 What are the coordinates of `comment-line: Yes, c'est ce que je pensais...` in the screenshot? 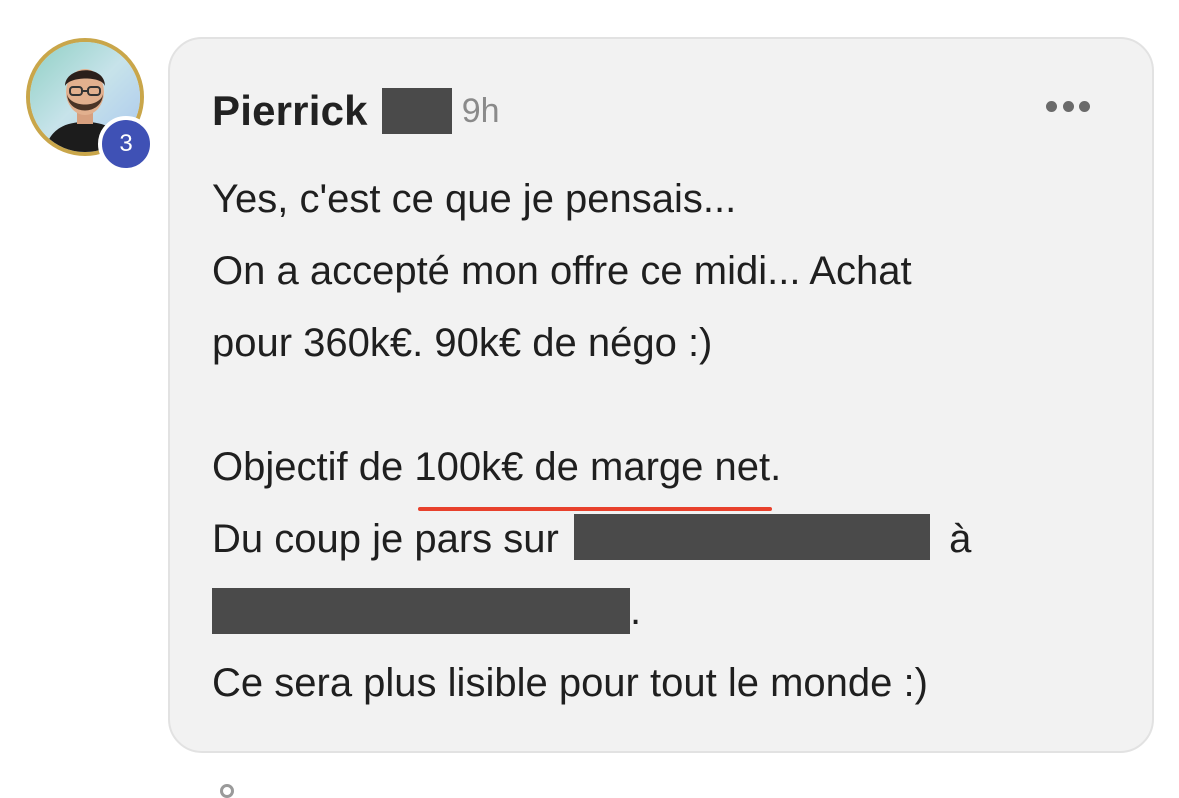 It's located at (474, 199).